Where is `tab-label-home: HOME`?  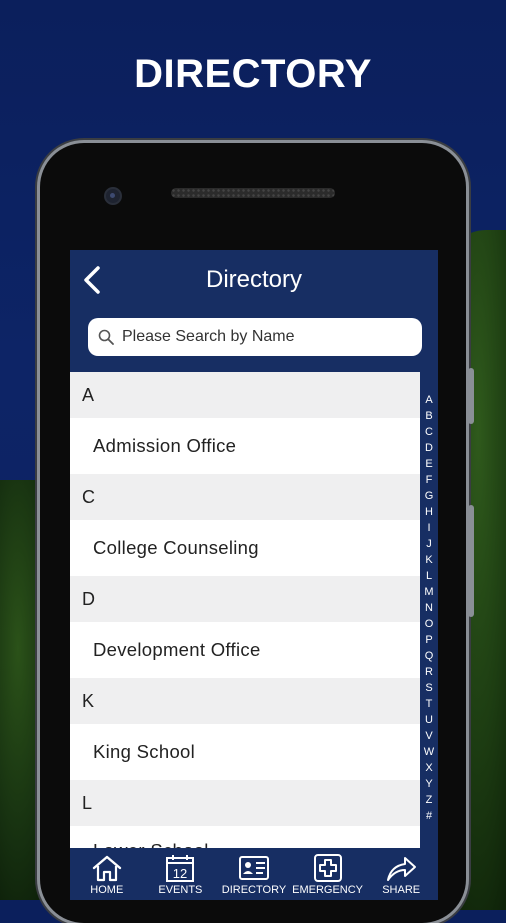 tab-label-home: HOME is located at coordinates (107, 890).